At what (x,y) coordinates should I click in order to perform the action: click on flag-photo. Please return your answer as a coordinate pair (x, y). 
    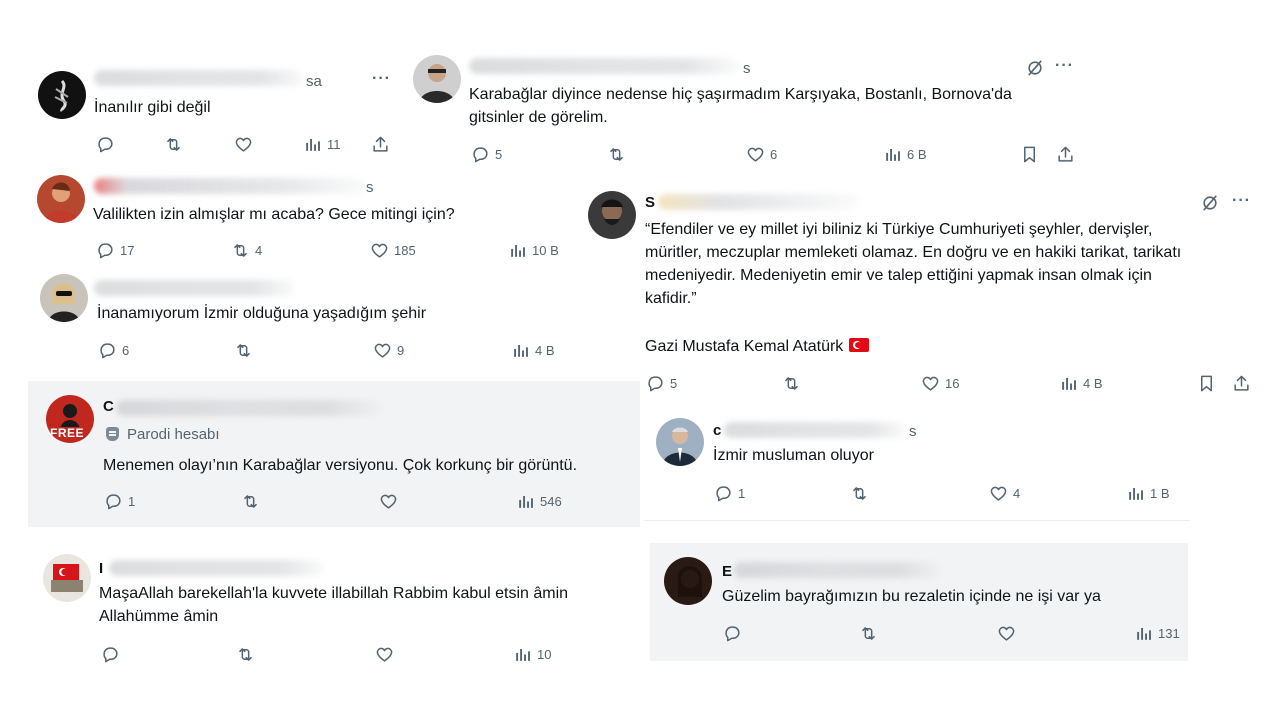
    Looking at the image, I should click on (67, 578).